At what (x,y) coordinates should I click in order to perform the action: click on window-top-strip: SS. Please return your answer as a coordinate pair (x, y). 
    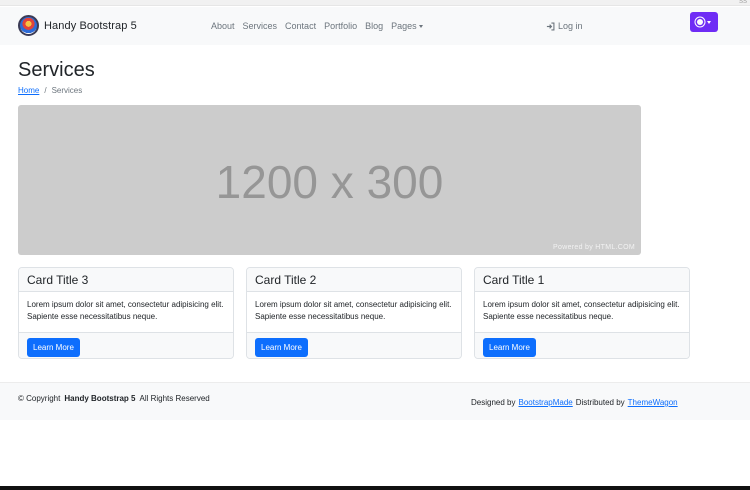
    Looking at the image, I should click on (375, 3).